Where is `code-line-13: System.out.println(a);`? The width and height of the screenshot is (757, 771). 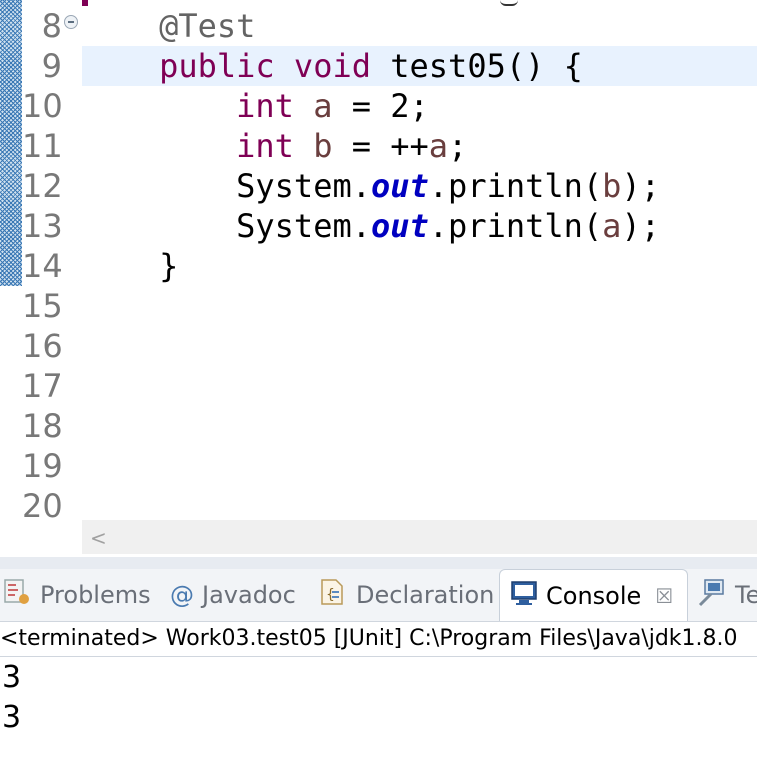
code-line-13: System.out.println(a); is located at coordinates (419, 226).